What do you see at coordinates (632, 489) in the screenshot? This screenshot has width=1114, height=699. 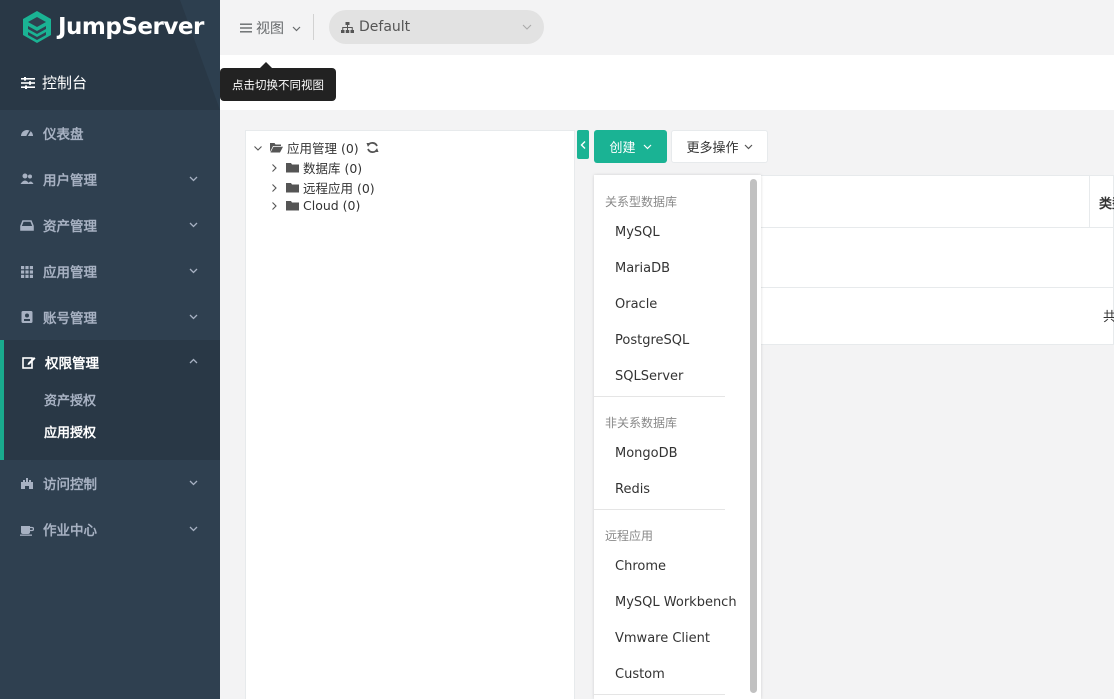 I see `dropdown-item-redis: Redis` at bounding box center [632, 489].